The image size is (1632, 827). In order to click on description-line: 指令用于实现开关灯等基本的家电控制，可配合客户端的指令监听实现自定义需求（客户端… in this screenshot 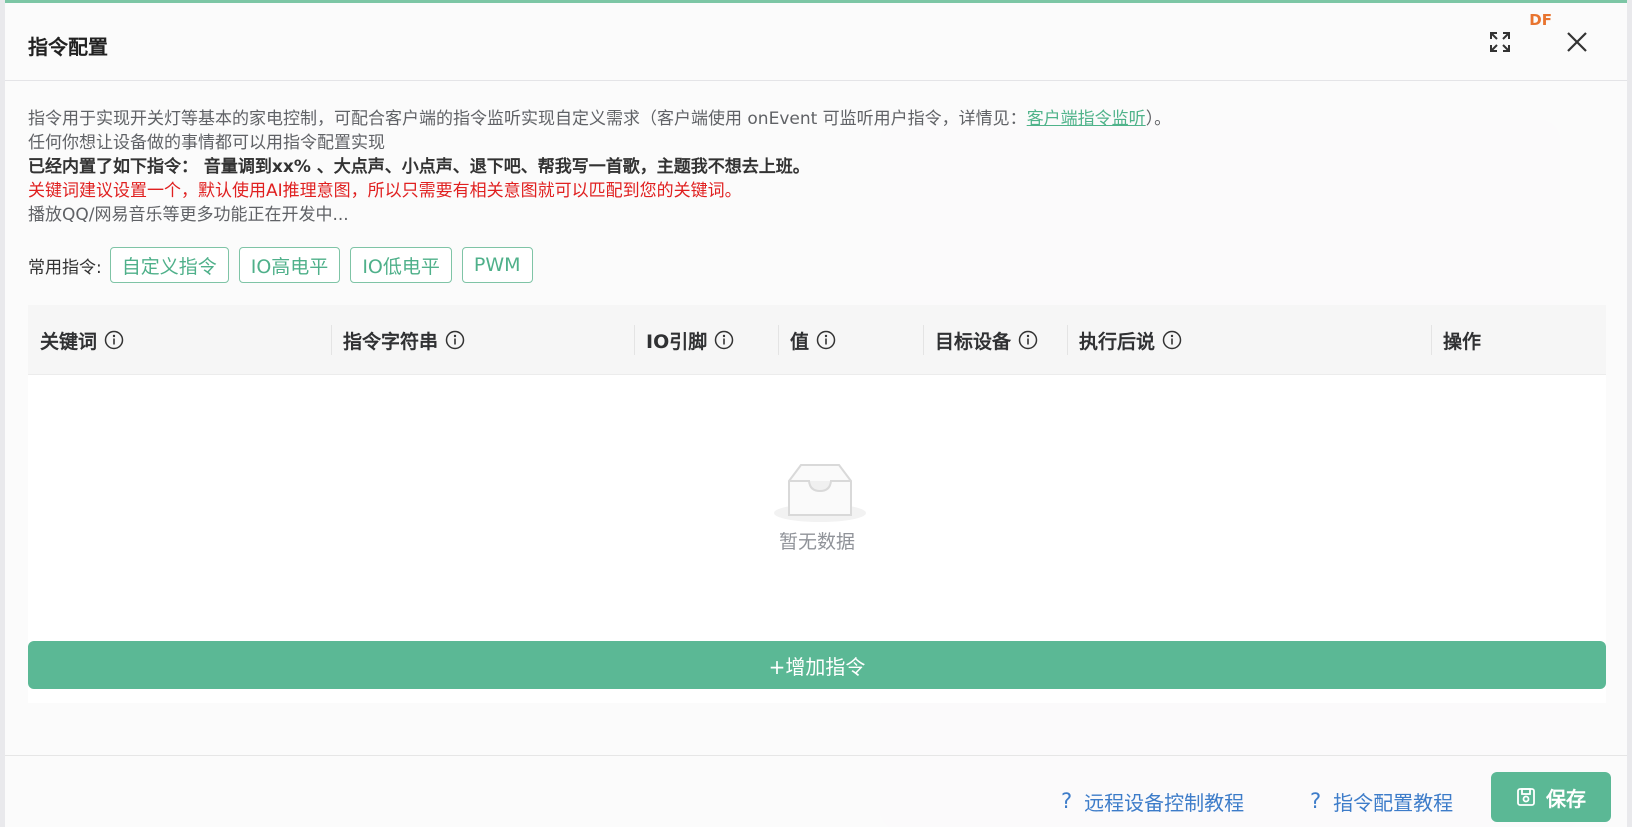, I will do `click(599, 119)`.